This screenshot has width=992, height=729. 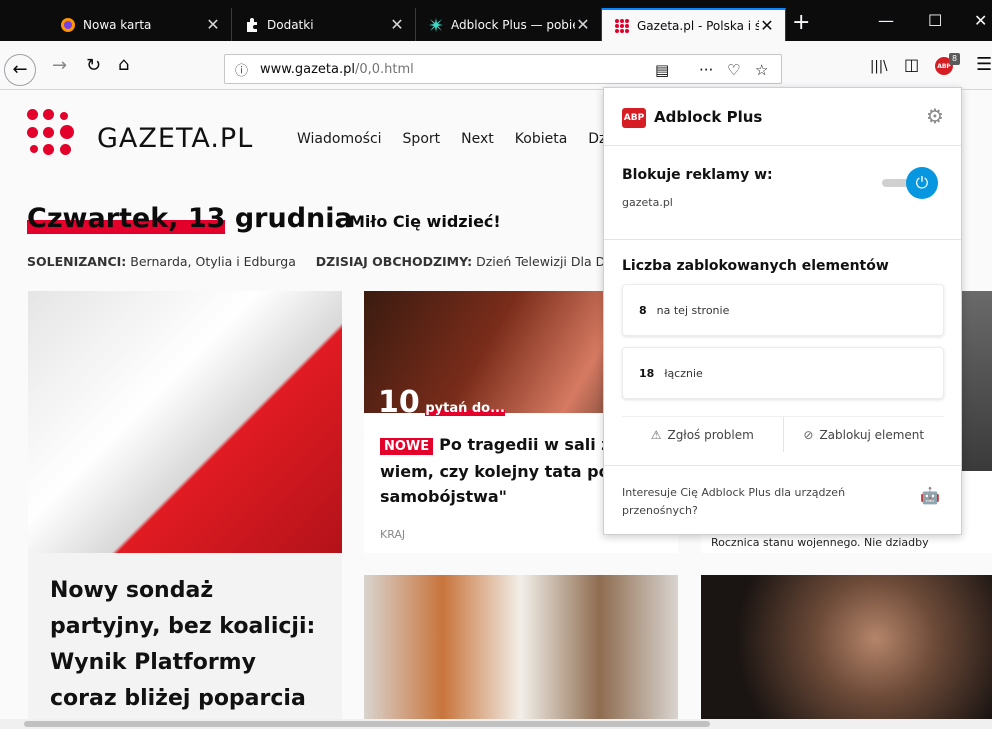 I want to click on page-actions-icon: ···, so click(x=706, y=70).